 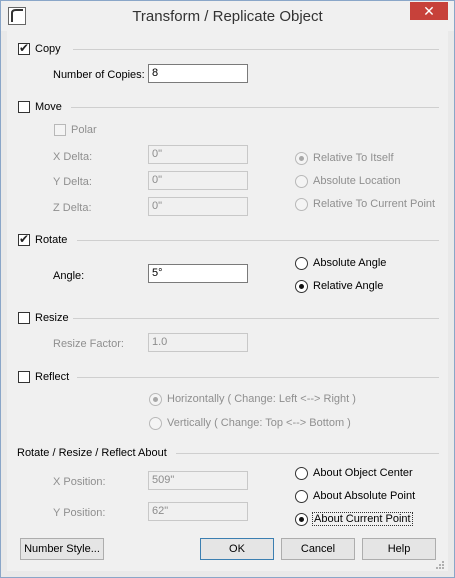 I want to click on copy-label: Copy, so click(x=48, y=49).